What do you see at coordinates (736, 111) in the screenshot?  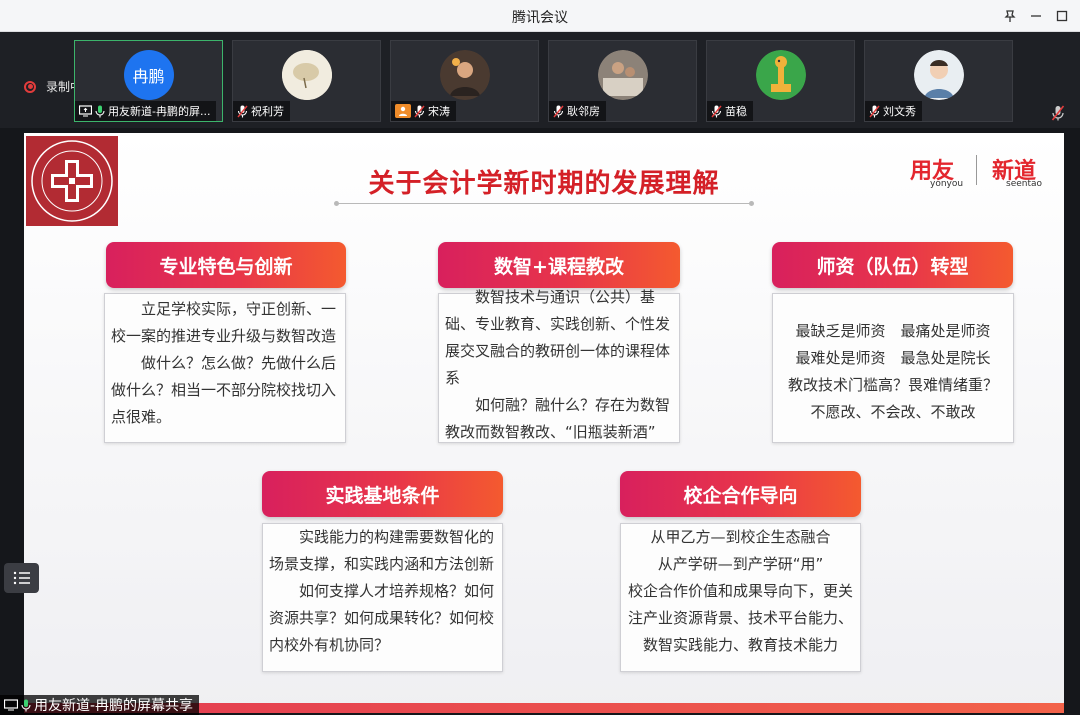 I see `participant-name: 苗稳` at bounding box center [736, 111].